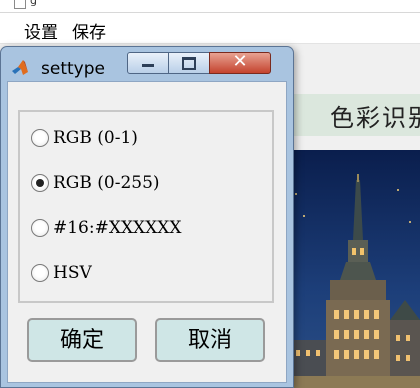  I want to click on radio-label-rgb-0-255: RGB (0-255), so click(106, 183).